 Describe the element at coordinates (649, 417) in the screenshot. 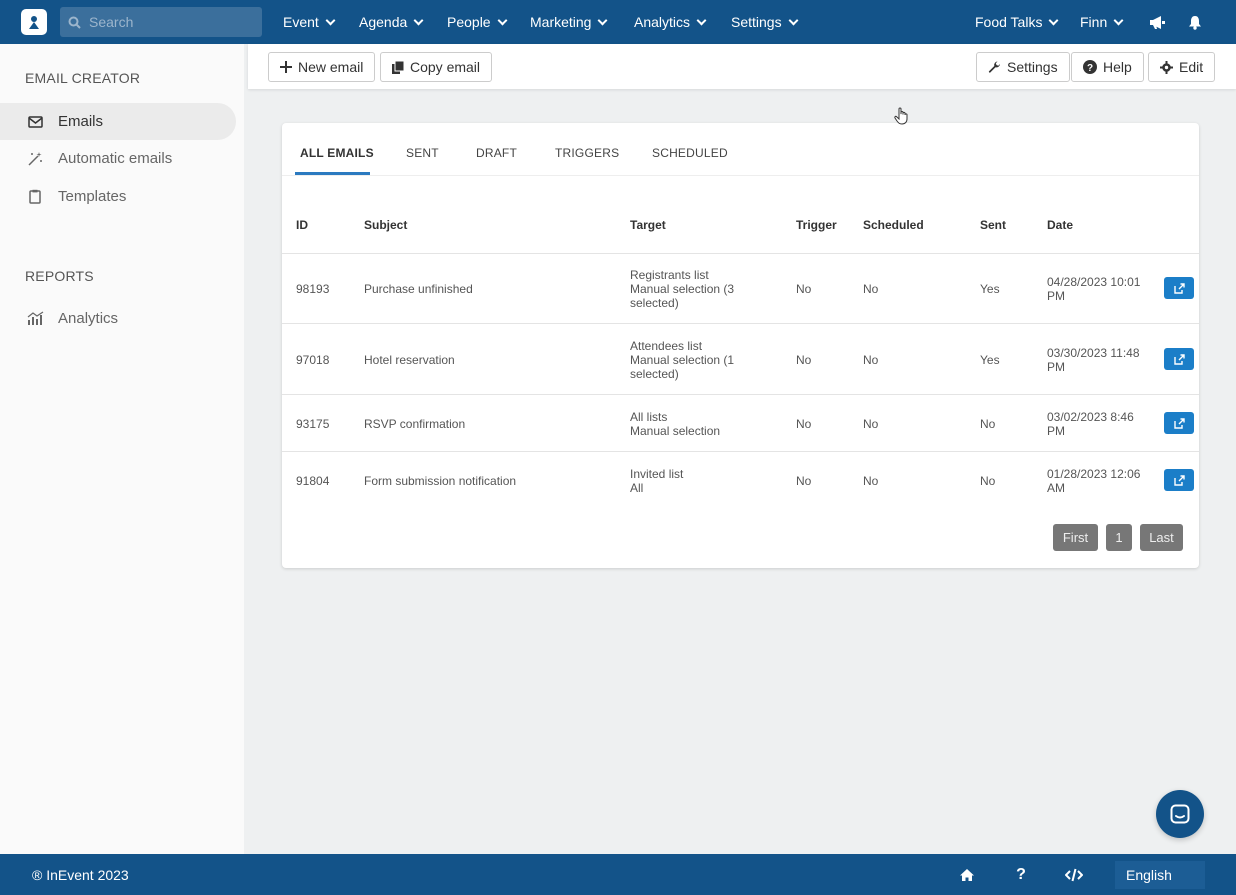

I see `cell-target-list: All lists` at that location.